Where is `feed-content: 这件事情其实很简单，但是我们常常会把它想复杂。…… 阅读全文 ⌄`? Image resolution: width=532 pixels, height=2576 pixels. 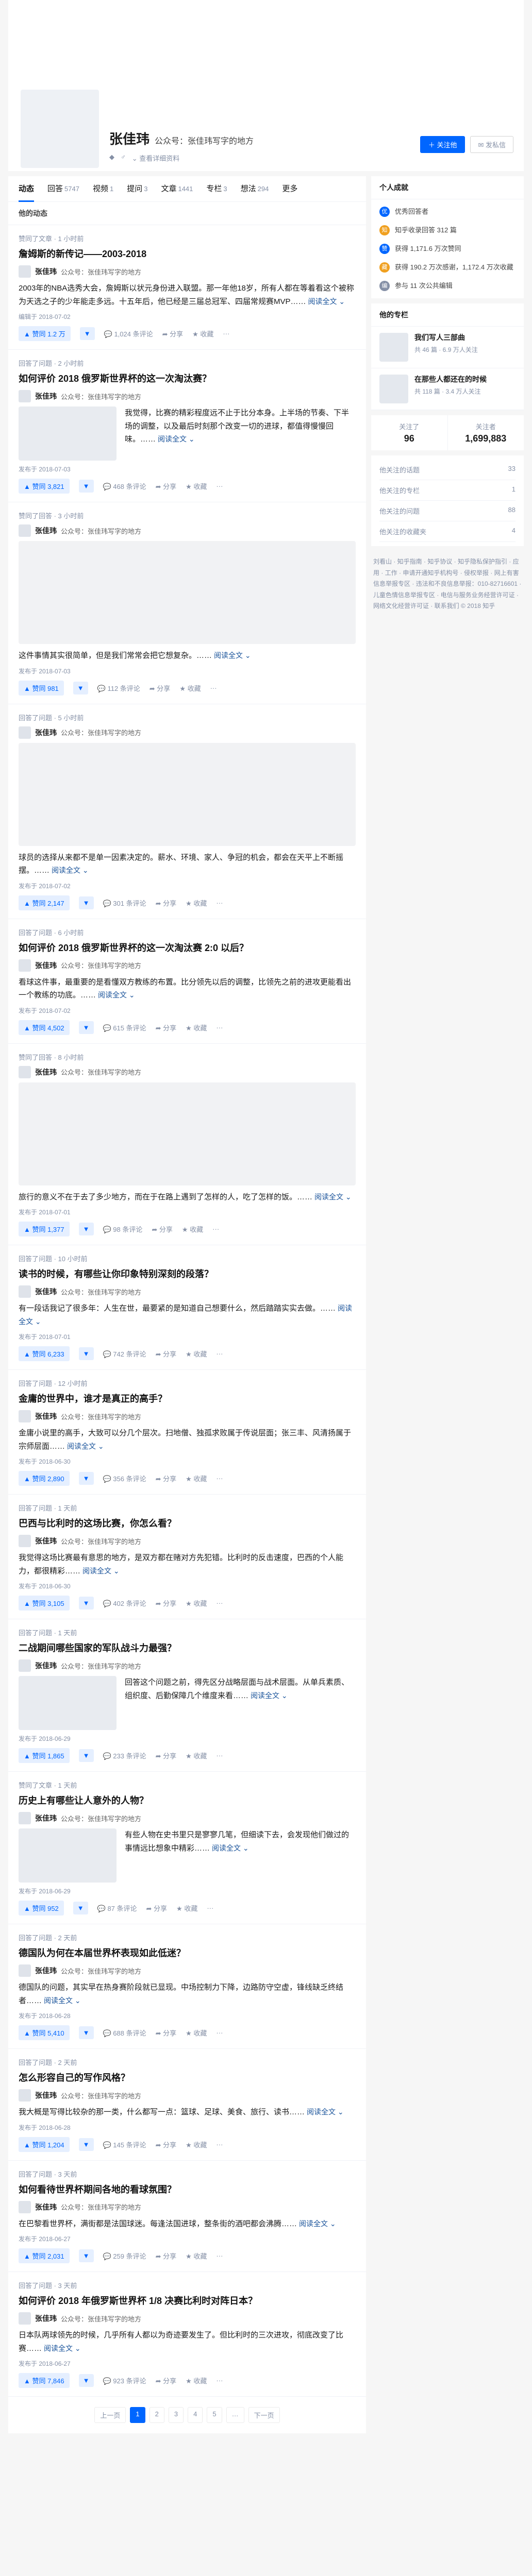
feed-content: 这件事情其实很简单，但是我们常常会把它想复杂。…… 阅读全文 ⌄ is located at coordinates (188, 656).